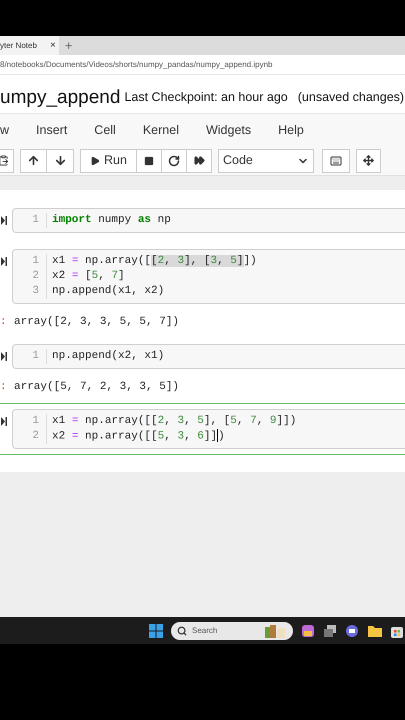 The height and width of the screenshot is (720, 405). What do you see at coordinates (160, 130) in the screenshot?
I see `menu-item: Kernel` at bounding box center [160, 130].